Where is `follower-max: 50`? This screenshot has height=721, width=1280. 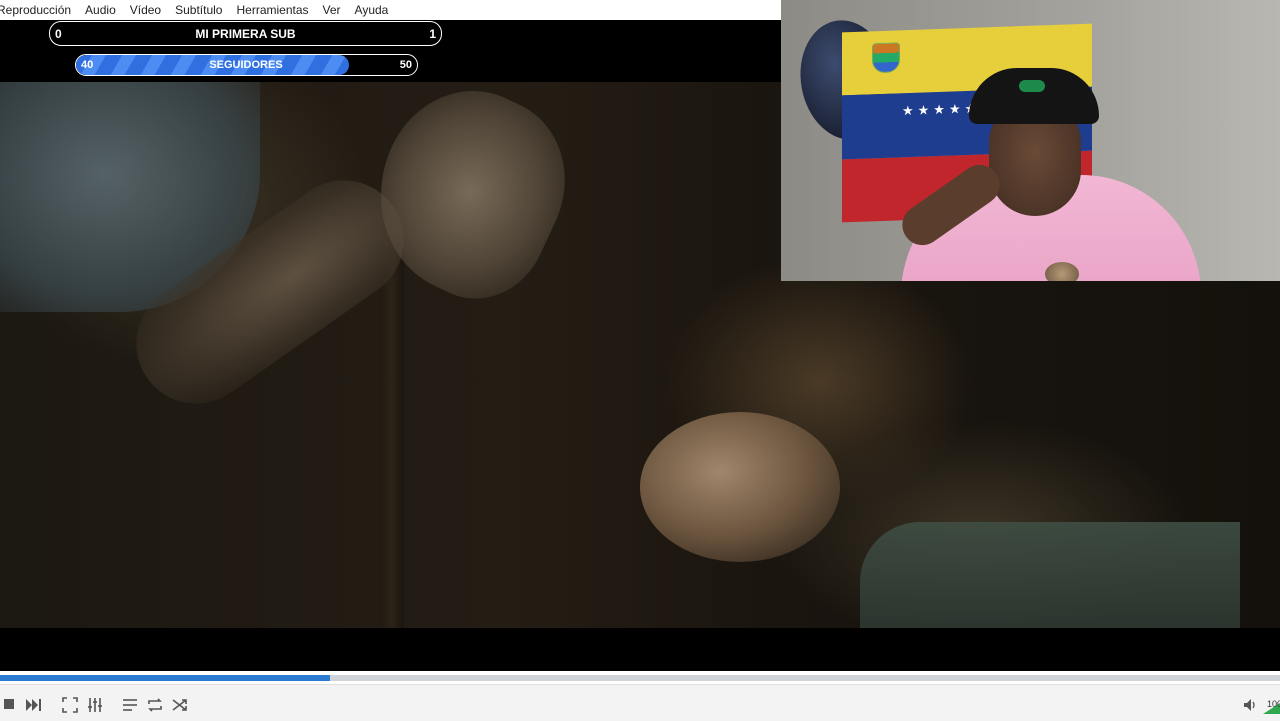 follower-max: 50 is located at coordinates (405, 65).